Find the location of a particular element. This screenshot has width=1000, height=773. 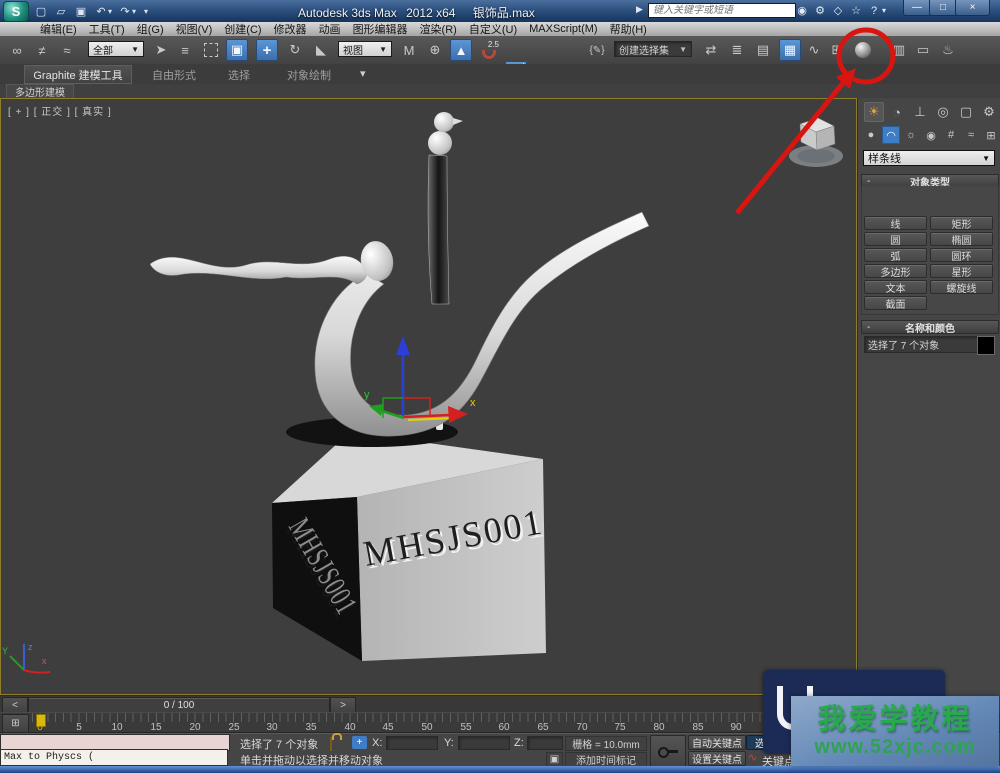

snaps-toggle-icon: 2.5 is located at coordinates (489, 50).